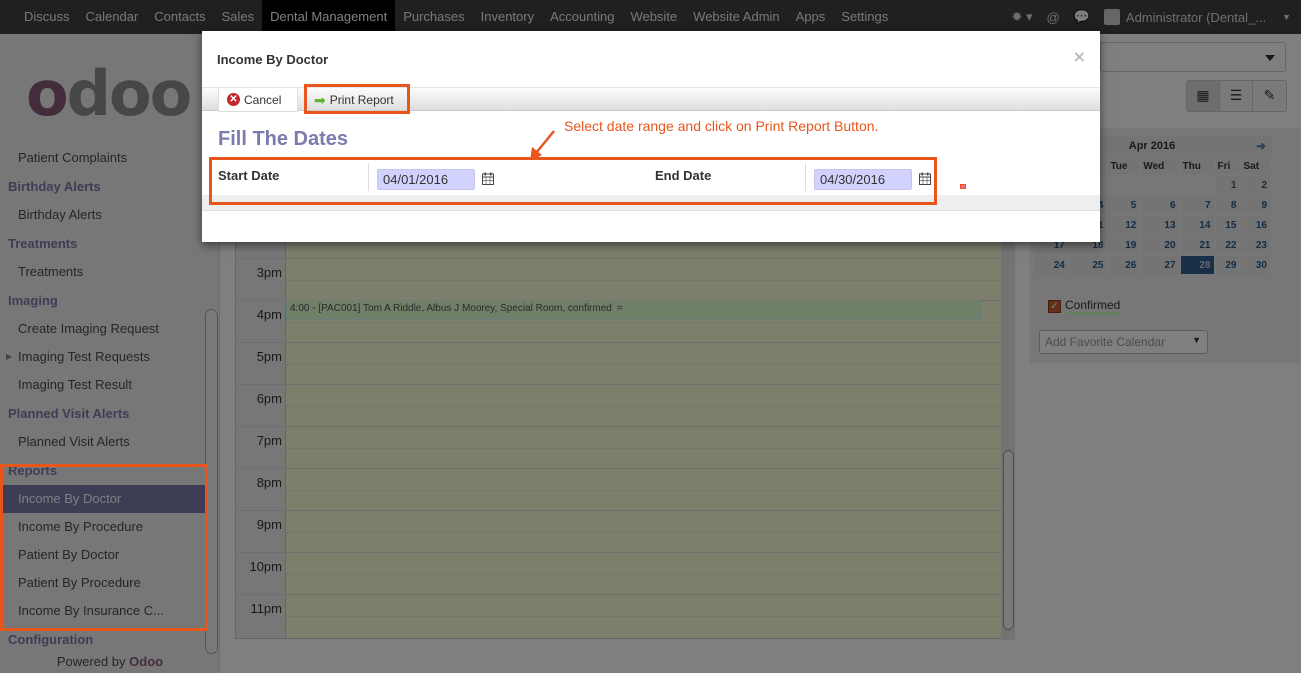 The image size is (1301, 673). I want to click on section-title: Fill The Dates, so click(283, 139).